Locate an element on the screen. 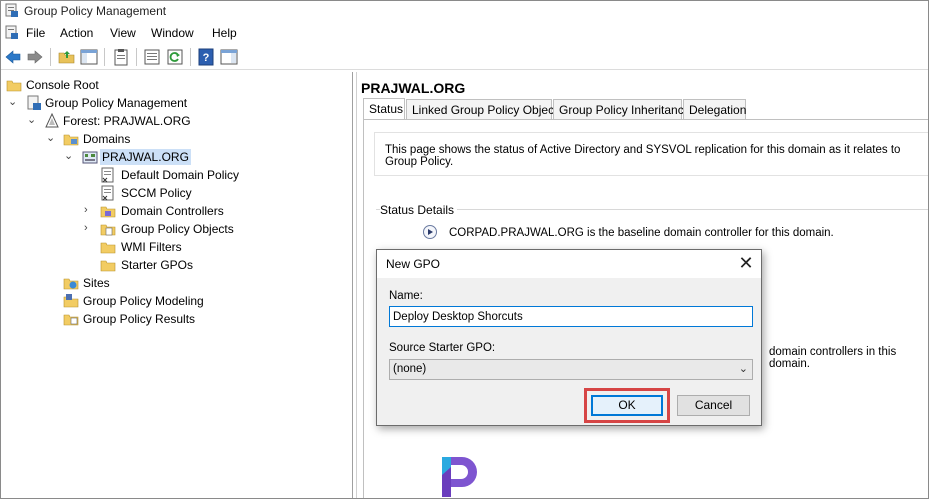  tree-item-prajwal-org: ⌄ PRAJWAL.ORG is located at coordinates (126, 157).